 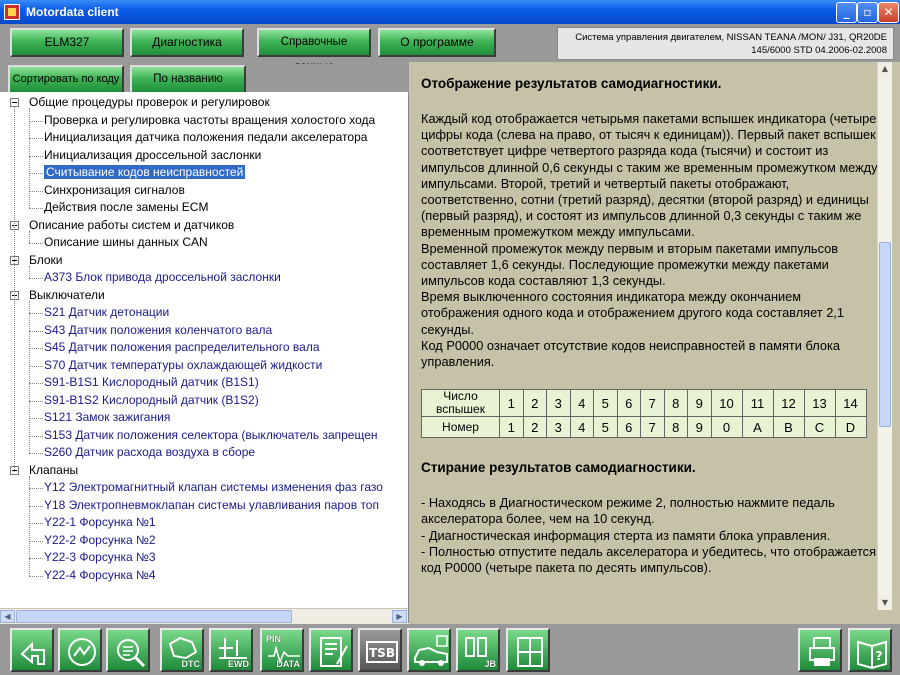 What do you see at coordinates (131, 225) in the screenshot?
I see `tree-category: Описание работы систем и датчиков` at bounding box center [131, 225].